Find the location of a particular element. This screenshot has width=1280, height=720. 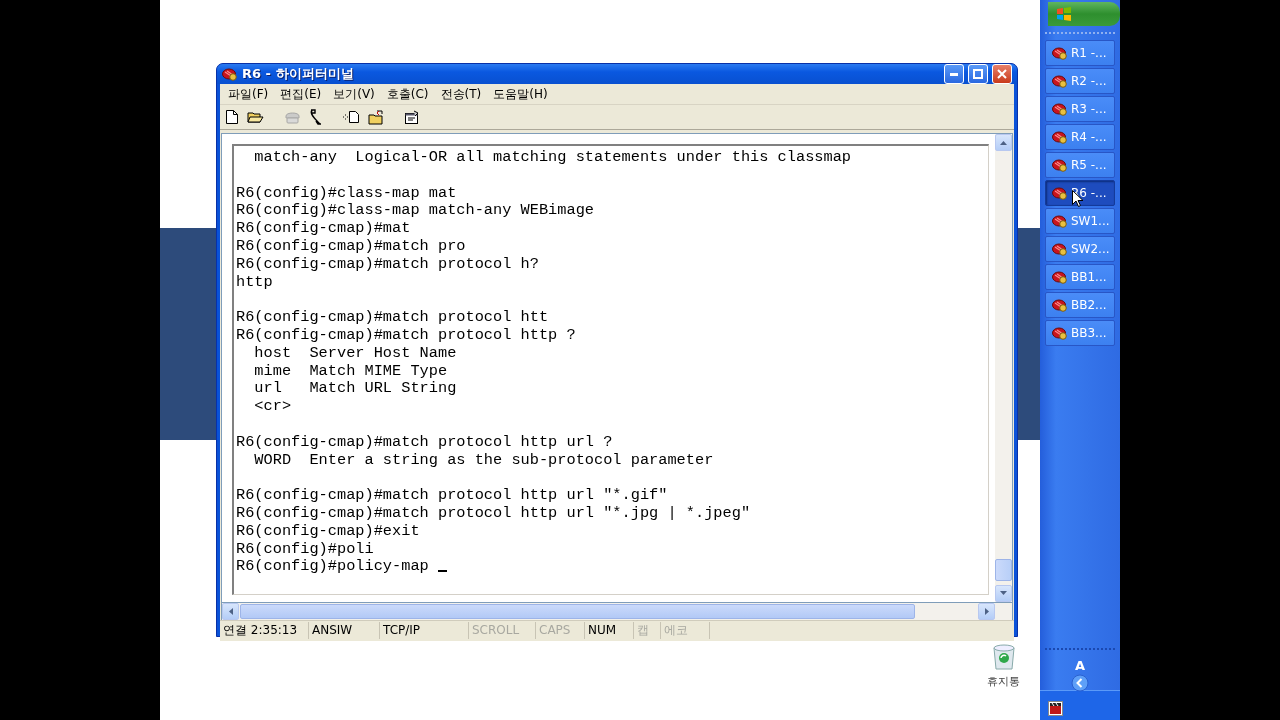

terminal-line: R6(config-cmap)#match pro is located at coordinates (351, 246).